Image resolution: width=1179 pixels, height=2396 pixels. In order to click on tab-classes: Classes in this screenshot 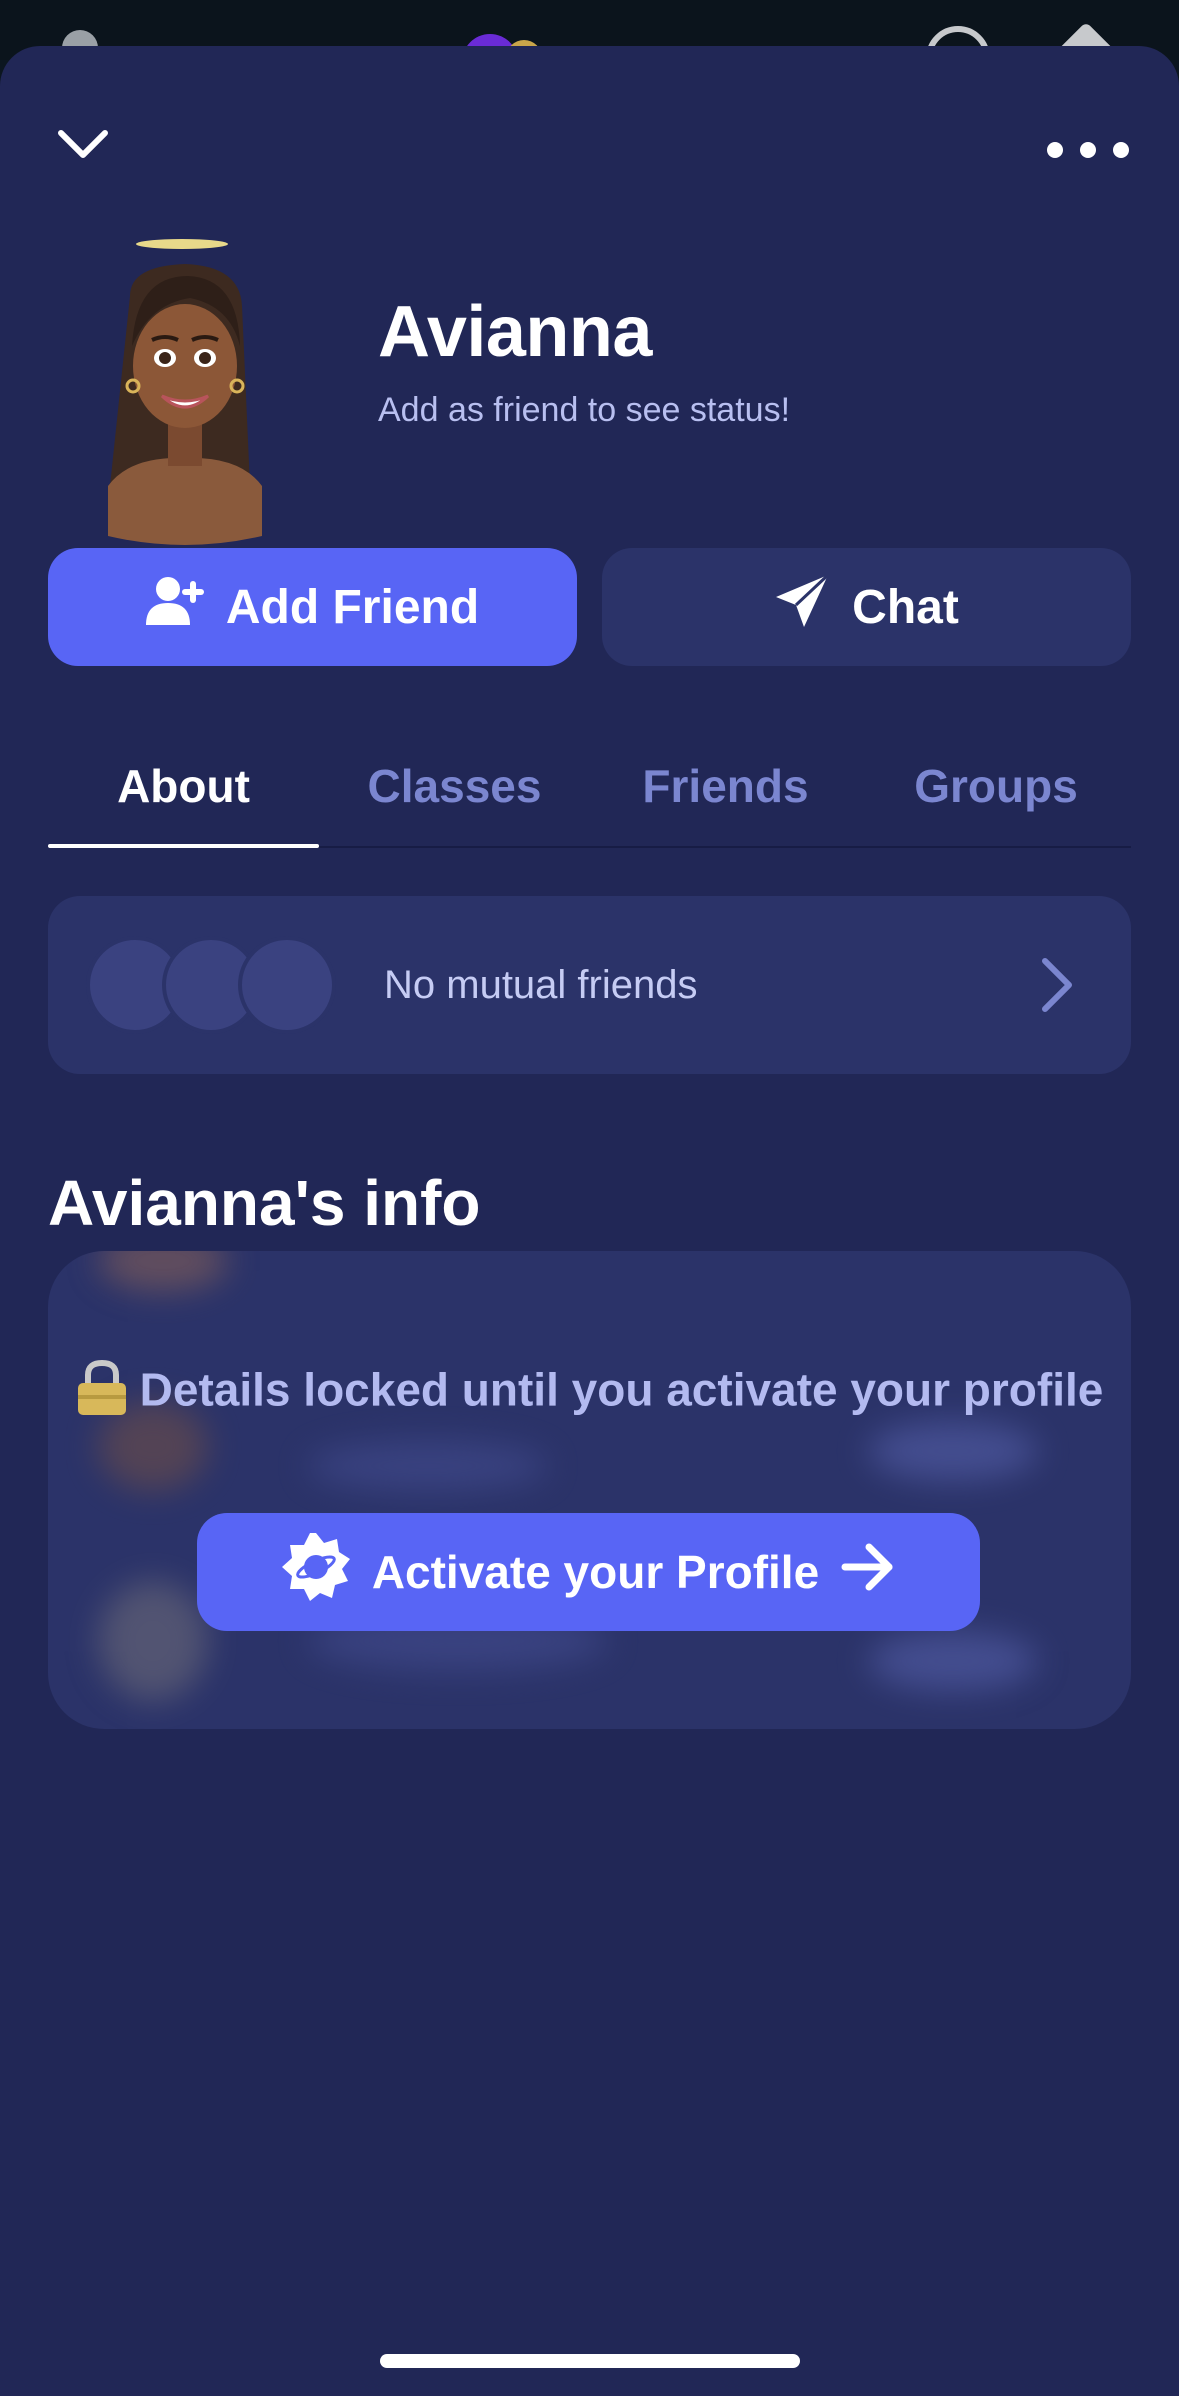, I will do `click(454, 786)`.